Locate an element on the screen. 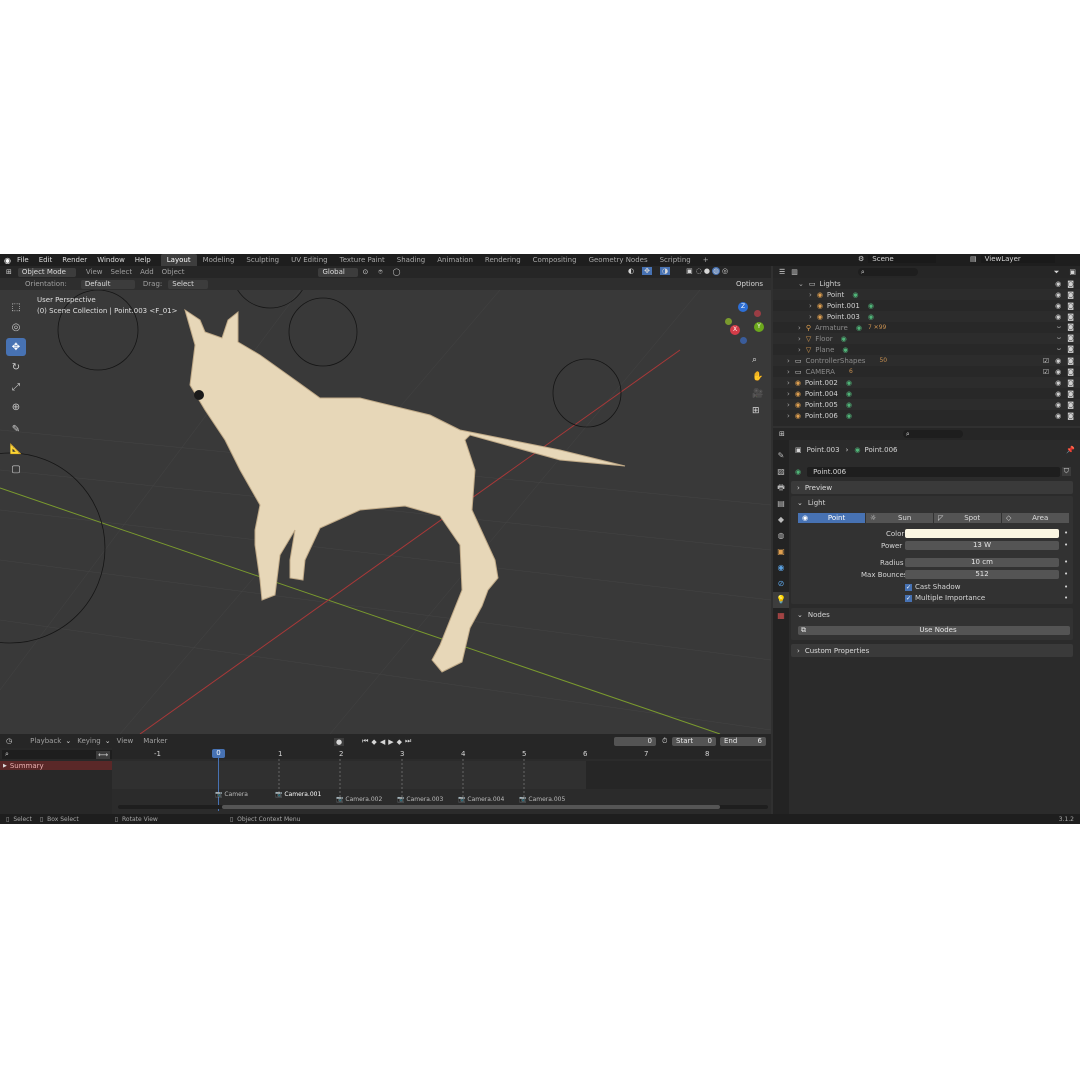  add-workspace-button: + is located at coordinates (706, 260).